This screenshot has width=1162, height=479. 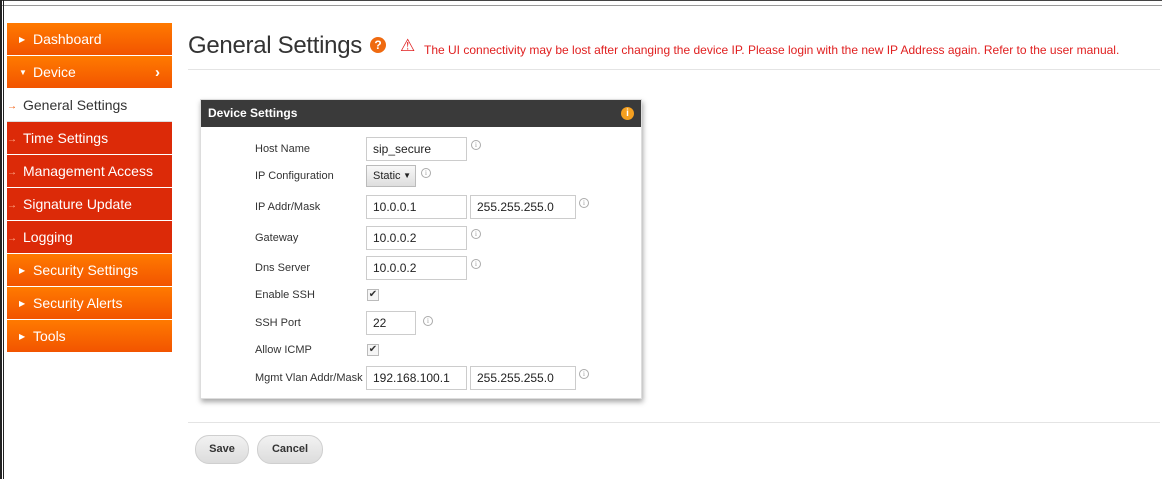 I want to click on warning-triangle-icon: ⚠, so click(x=408, y=45).